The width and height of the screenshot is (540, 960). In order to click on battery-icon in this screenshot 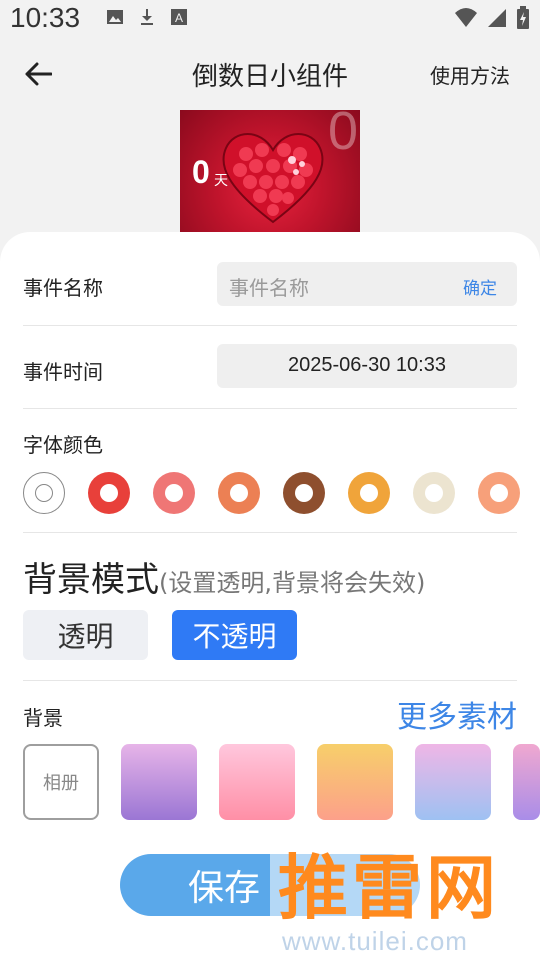, I will do `click(523, 17)`.